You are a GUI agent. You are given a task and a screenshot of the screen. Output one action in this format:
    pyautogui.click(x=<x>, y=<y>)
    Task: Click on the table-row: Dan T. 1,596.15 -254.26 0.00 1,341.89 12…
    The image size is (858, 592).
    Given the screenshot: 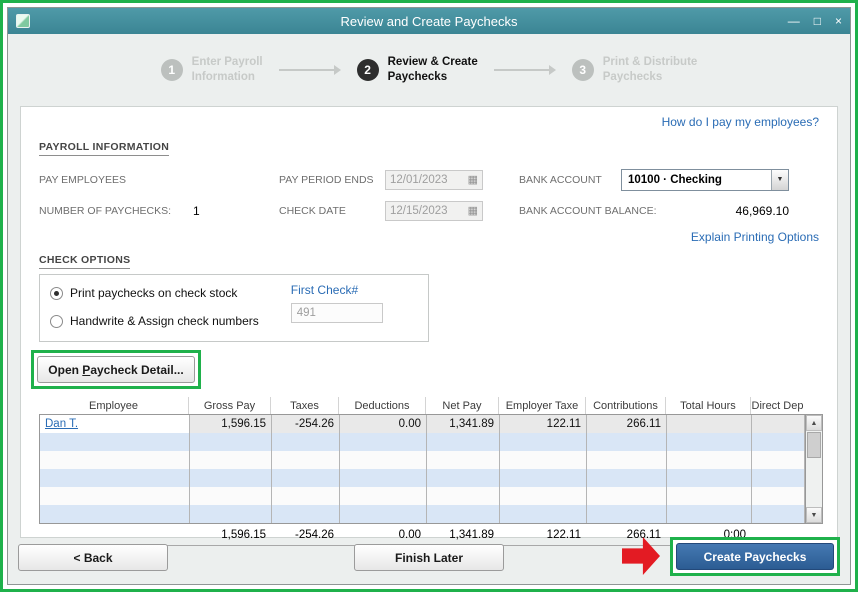 What is the action you would take?
    pyautogui.click(x=422, y=424)
    